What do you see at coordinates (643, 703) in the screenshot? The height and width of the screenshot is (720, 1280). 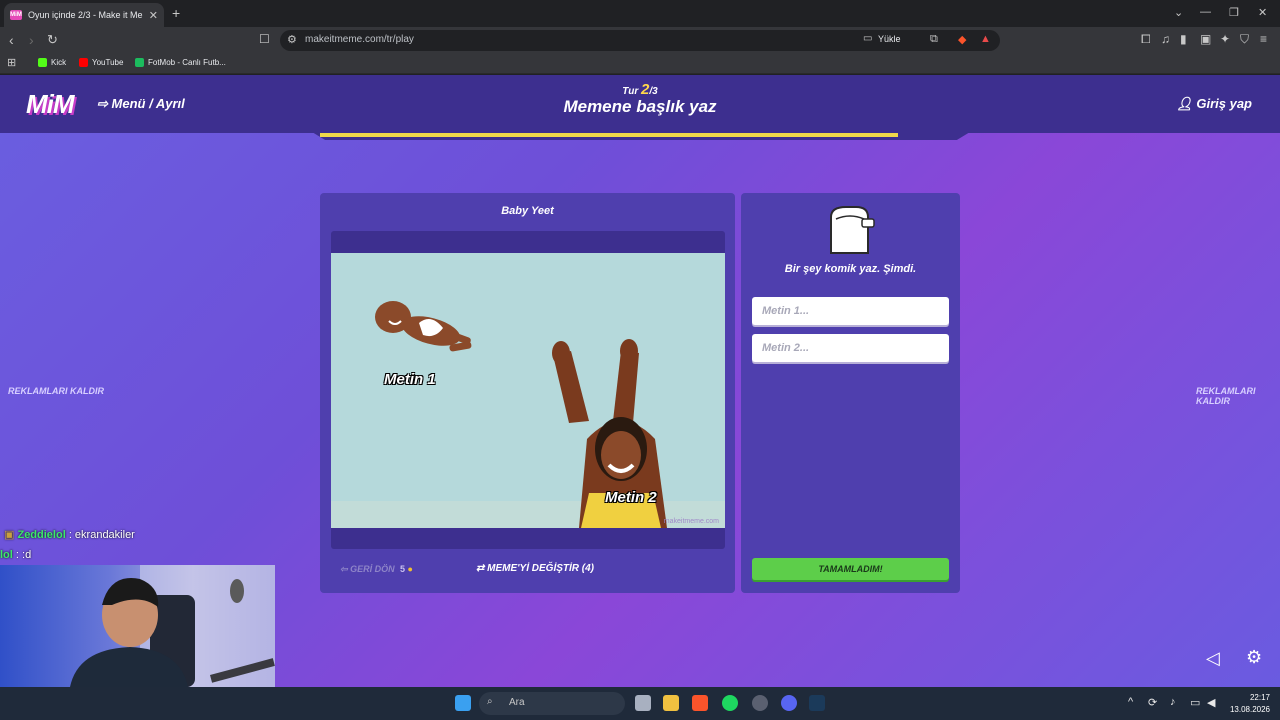 I see `task-view-icon` at bounding box center [643, 703].